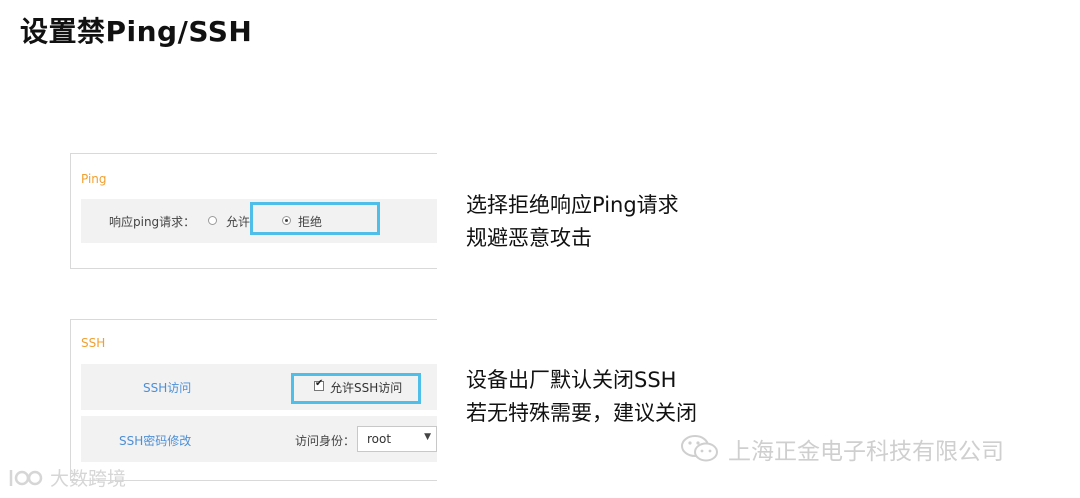 Image resolution: width=1080 pixels, height=498 pixels. I want to click on ping-reject-radio, so click(286, 220).